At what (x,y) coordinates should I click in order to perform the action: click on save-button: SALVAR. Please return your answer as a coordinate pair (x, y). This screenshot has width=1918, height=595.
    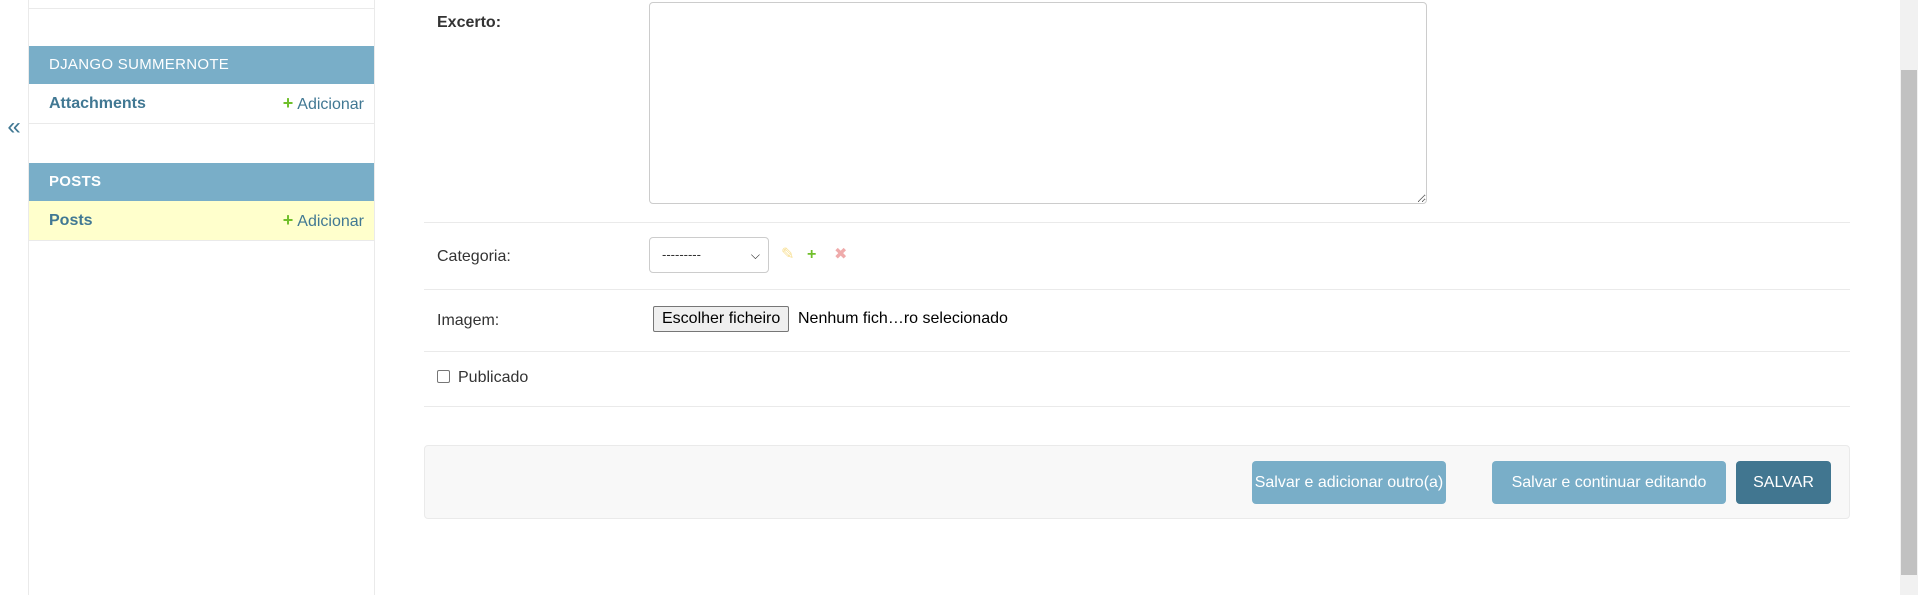
    Looking at the image, I should click on (1783, 482).